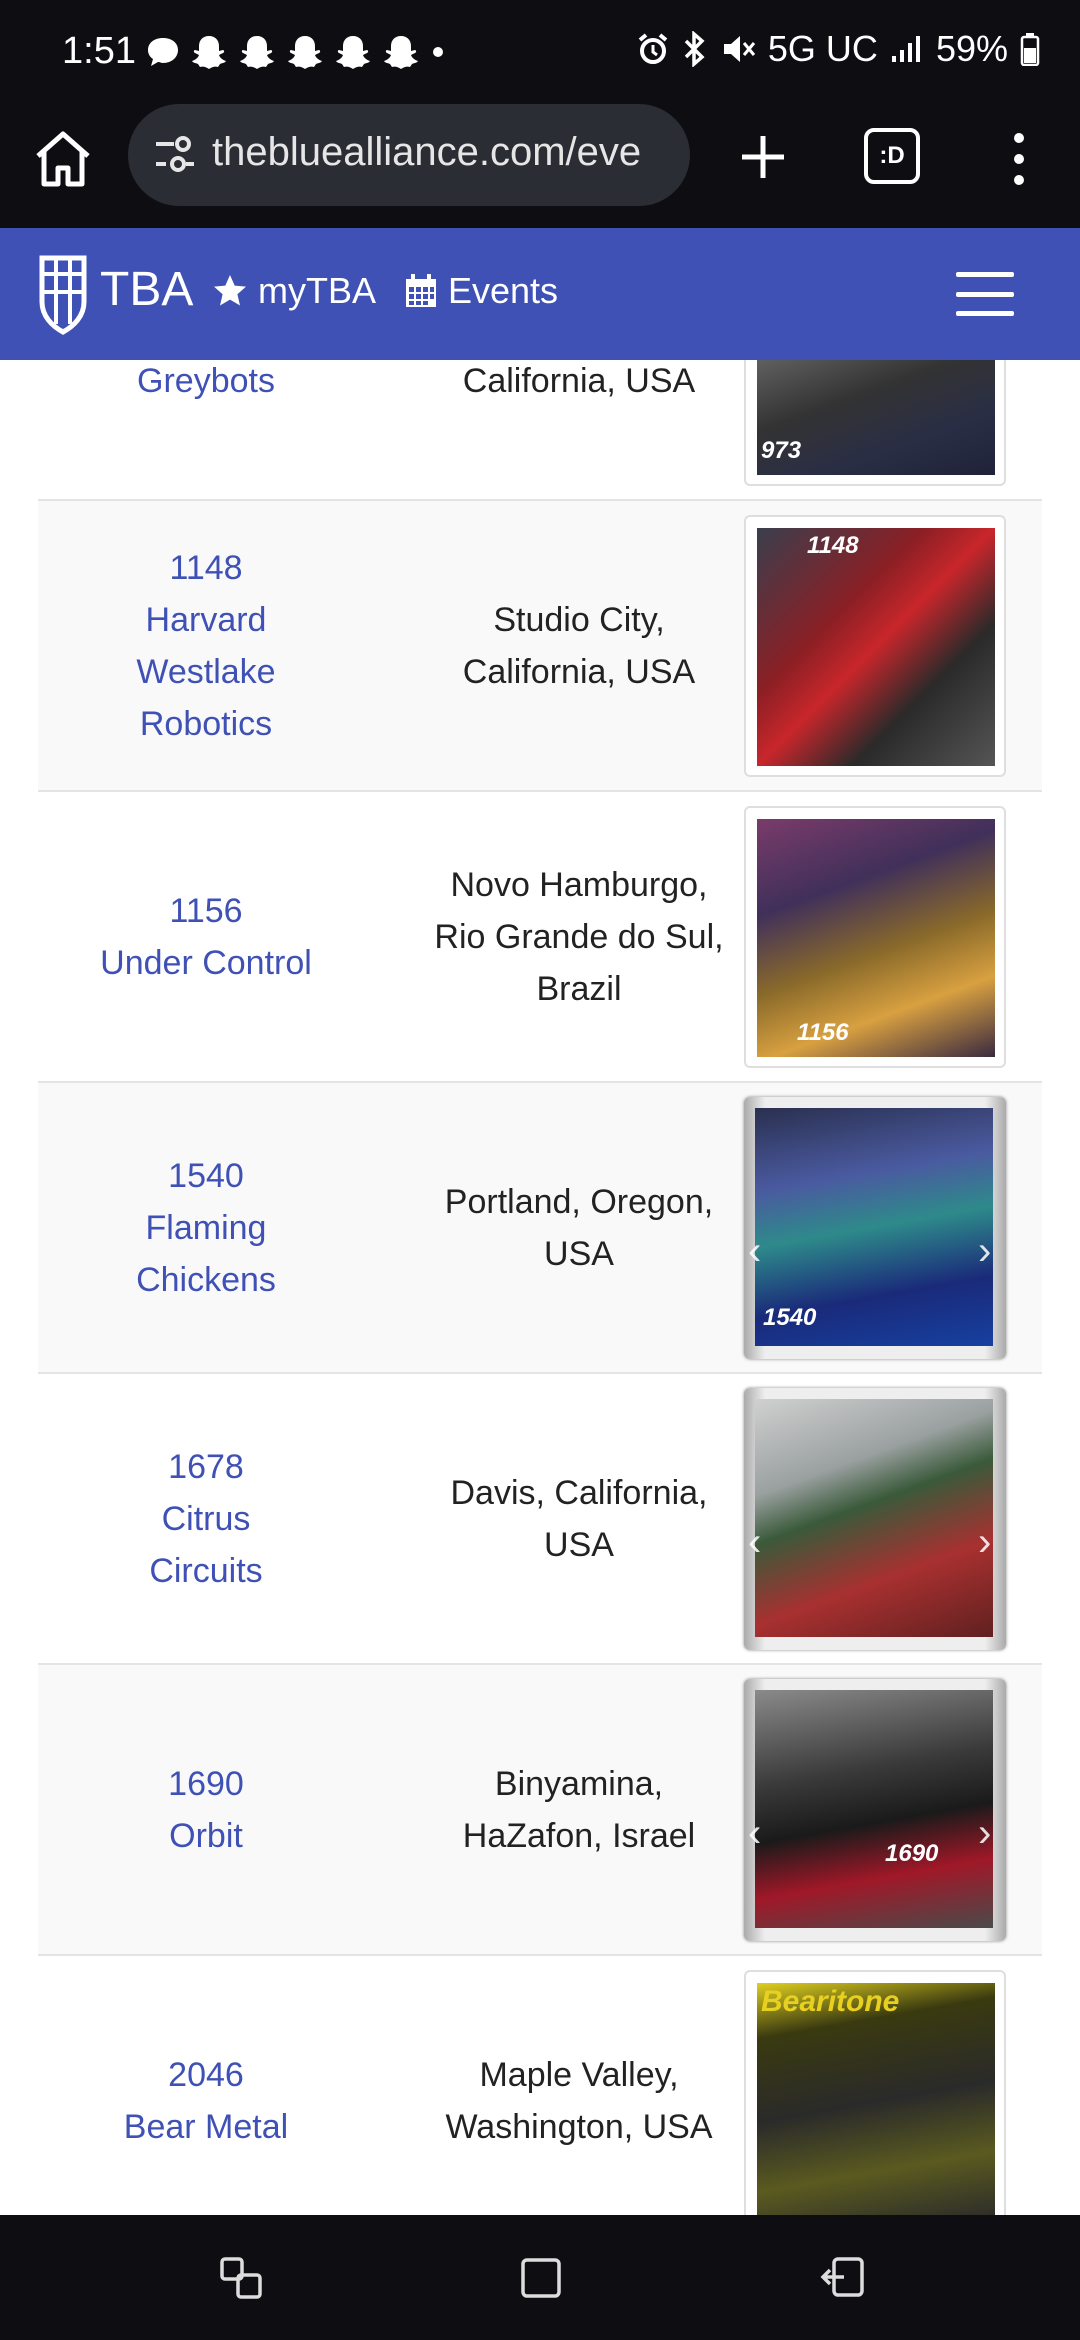 This screenshot has height=2340, width=1080. Describe the element at coordinates (985, 294) in the screenshot. I see `hamburger-menu-icon` at that location.